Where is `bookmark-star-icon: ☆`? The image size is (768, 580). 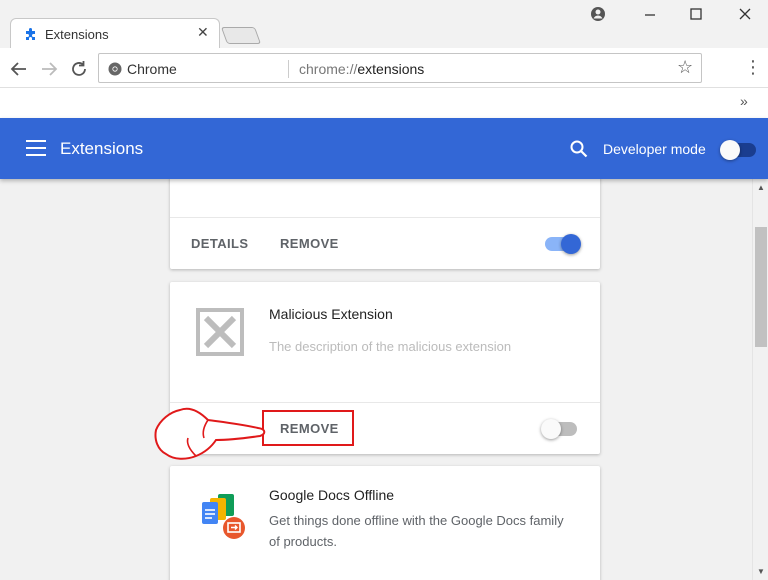 bookmark-star-icon: ☆ is located at coordinates (685, 67).